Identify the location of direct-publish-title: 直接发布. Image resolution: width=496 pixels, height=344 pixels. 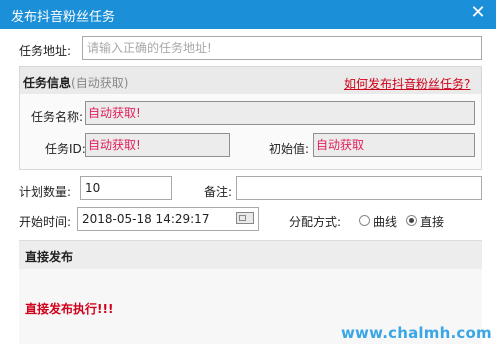
(49, 257).